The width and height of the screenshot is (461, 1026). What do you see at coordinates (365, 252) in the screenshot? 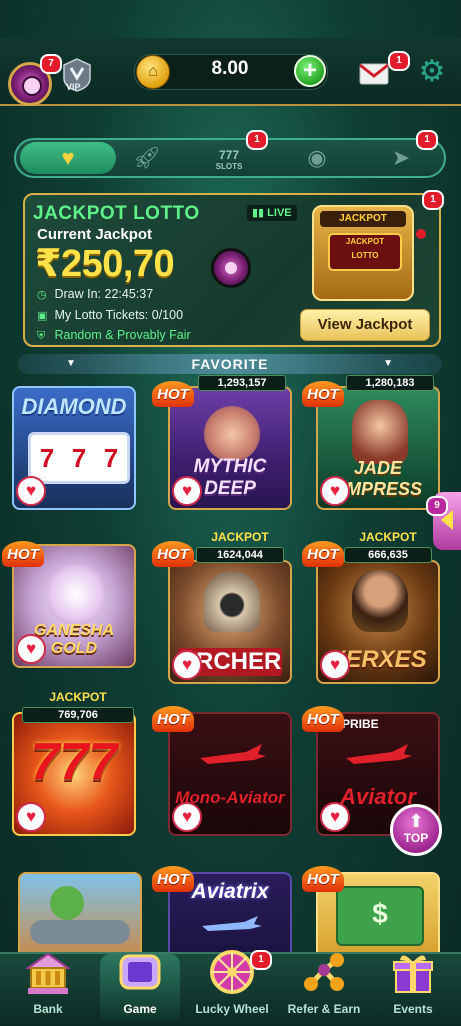
I see `machine-screen: JACKPOT LOTTO` at bounding box center [365, 252].